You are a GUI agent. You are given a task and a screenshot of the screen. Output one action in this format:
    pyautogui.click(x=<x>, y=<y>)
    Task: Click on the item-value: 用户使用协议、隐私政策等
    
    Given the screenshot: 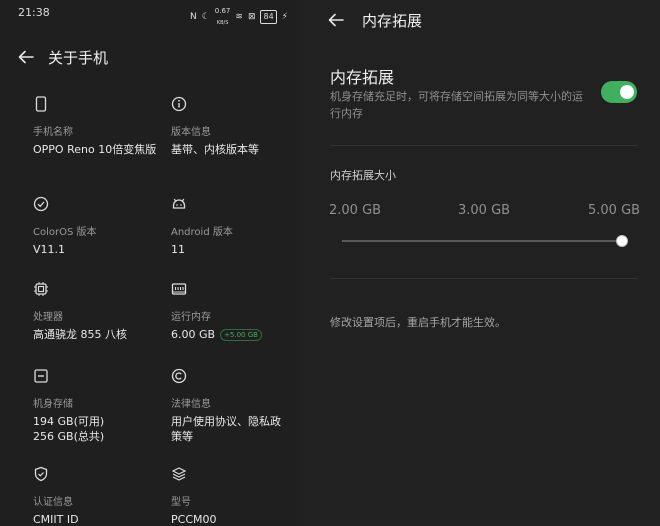 What is the action you would take?
    pyautogui.click(x=226, y=429)
    